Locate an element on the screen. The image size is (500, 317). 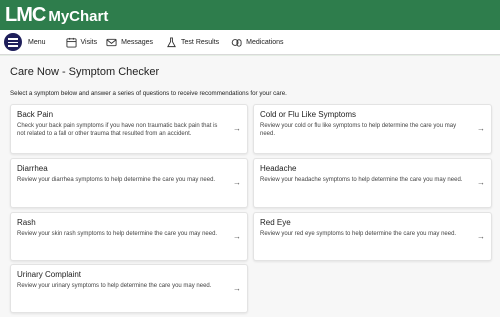
page-title: Care Now - Symptom Checker is located at coordinates (85, 72).